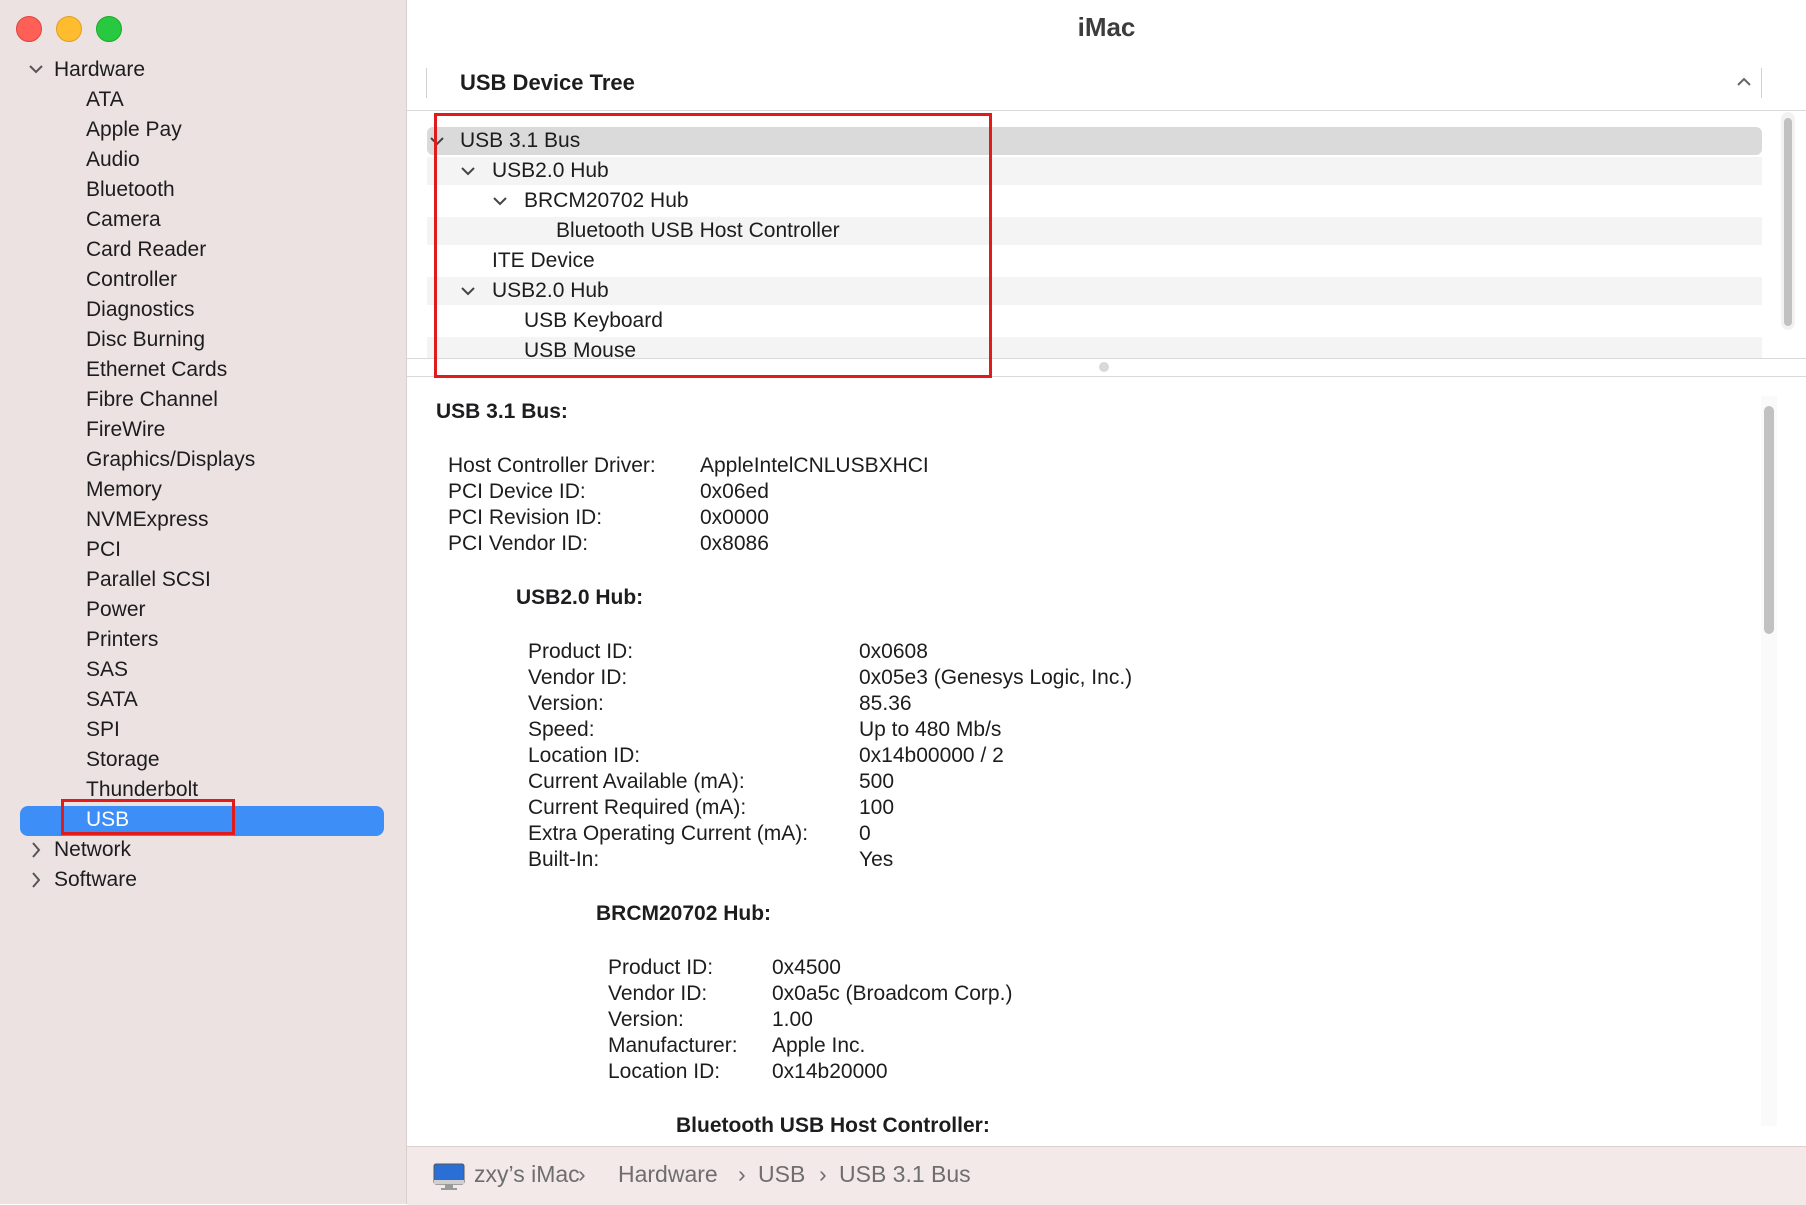 Image resolution: width=1806 pixels, height=1205 pixels. What do you see at coordinates (203, 640) in the screenshot?
I see `sidebar-item-printers: Printers` at bounding box center [203, 640].